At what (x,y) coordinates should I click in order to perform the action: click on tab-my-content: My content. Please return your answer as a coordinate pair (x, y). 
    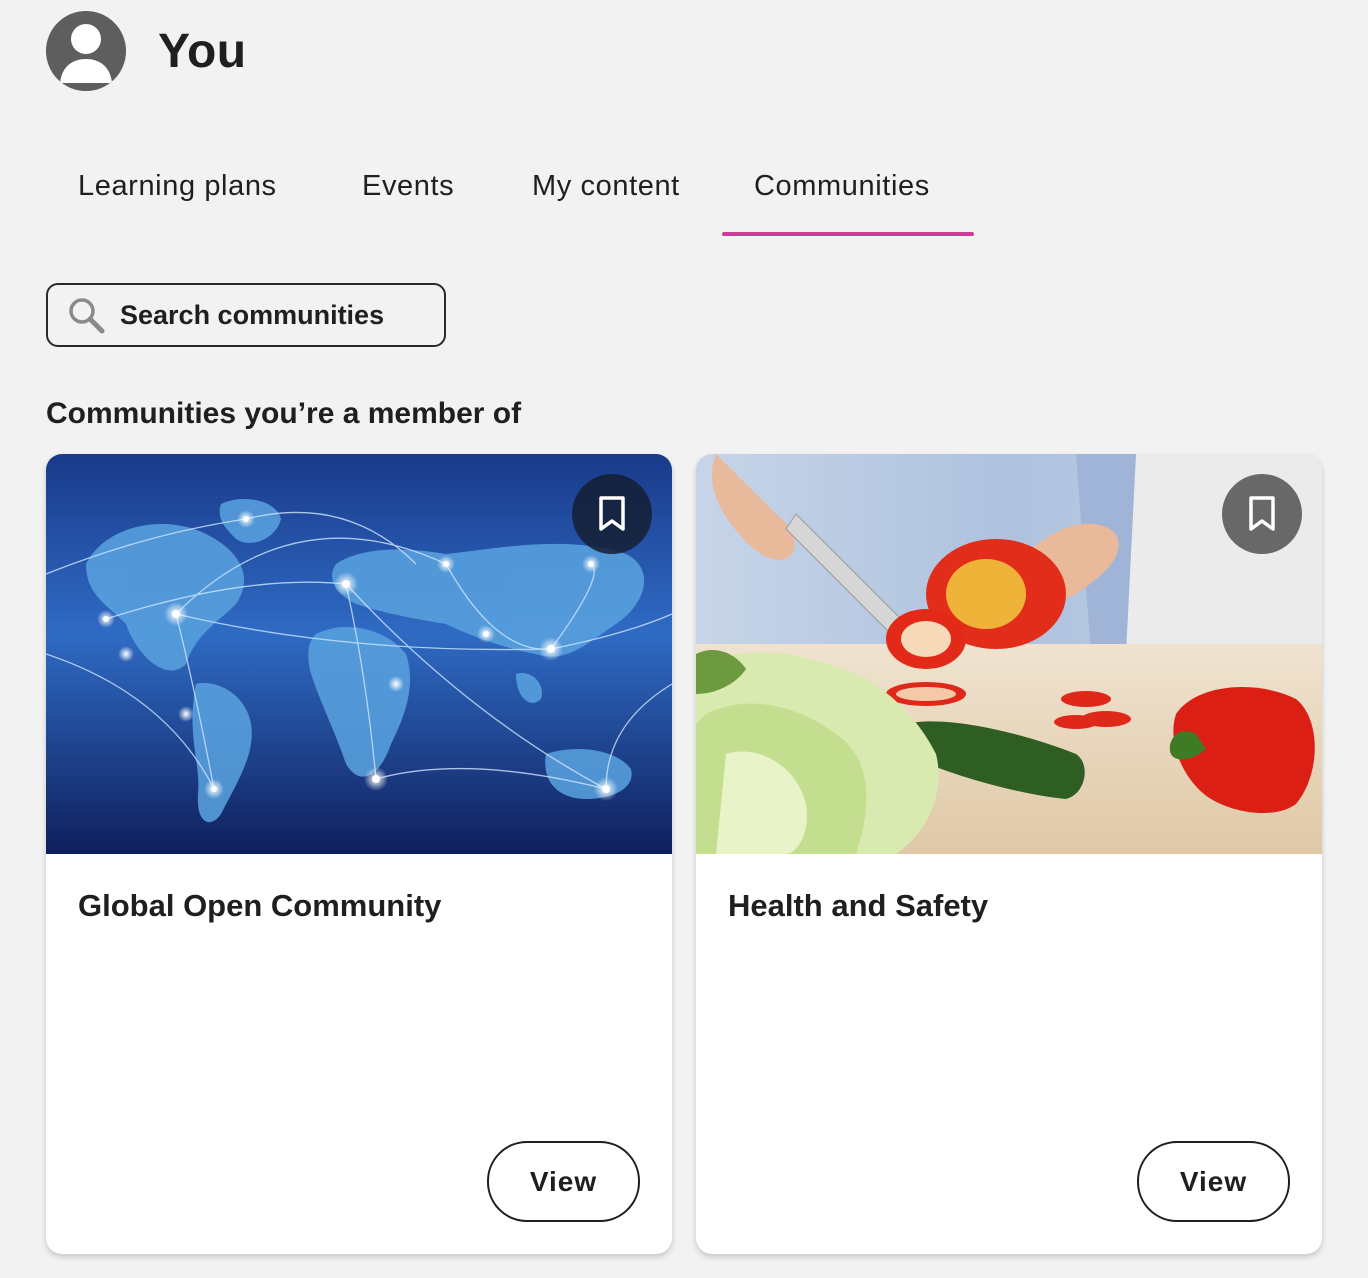
    Looking at the image, I should click on (611, 193).